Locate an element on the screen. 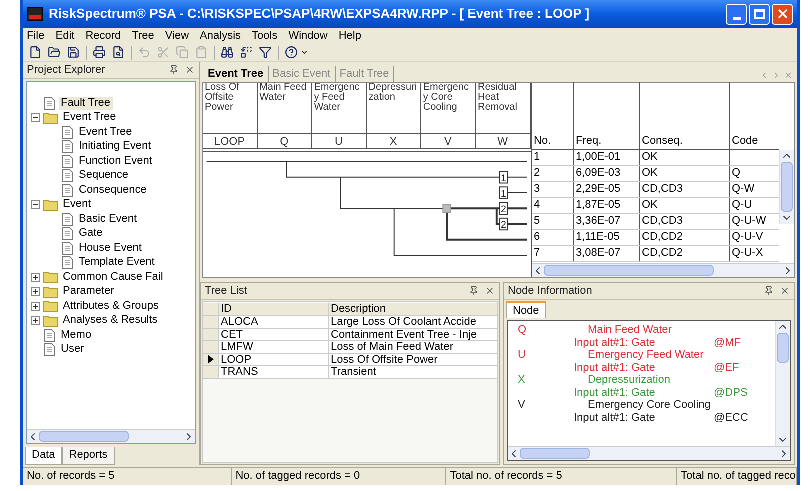 This screenshot has width=810, height=491. explorer-item: Attributes & Groups is located at coordinates (111, 306).